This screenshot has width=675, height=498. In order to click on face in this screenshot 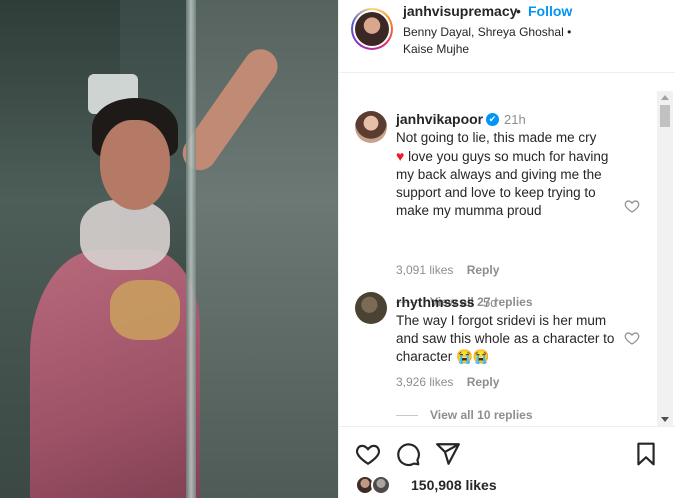, I will do `click(135, 165)`.